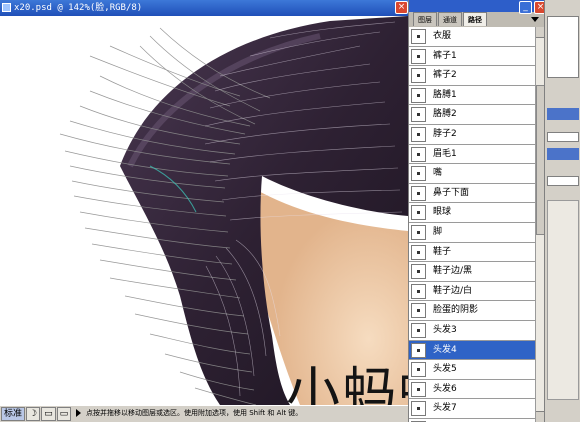 This screenshot has width=580, height=422. Describe the element at coordinates (453, 271) in the screenshot. I see `path-name: 鞋子边/黑` at that location.